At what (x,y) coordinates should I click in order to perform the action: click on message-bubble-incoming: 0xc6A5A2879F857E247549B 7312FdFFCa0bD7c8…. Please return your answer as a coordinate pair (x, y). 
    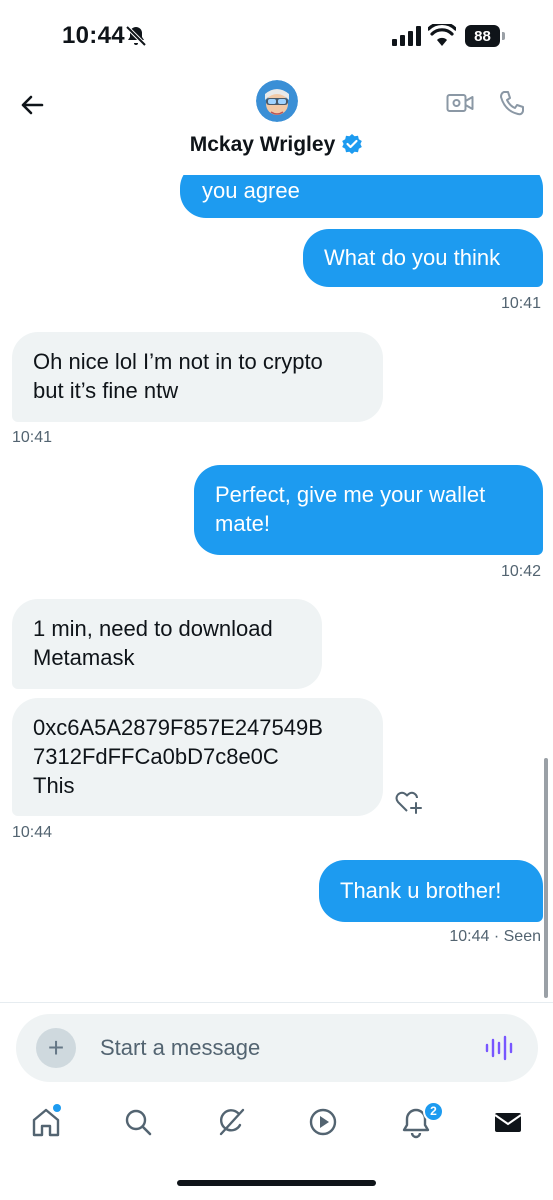
    Looking at the image, I should click on (197, 757).